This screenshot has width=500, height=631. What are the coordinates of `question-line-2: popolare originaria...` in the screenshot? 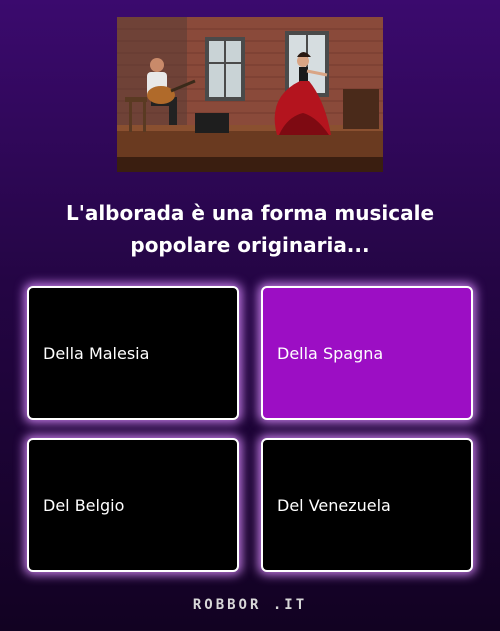 It's located at (250, 245).